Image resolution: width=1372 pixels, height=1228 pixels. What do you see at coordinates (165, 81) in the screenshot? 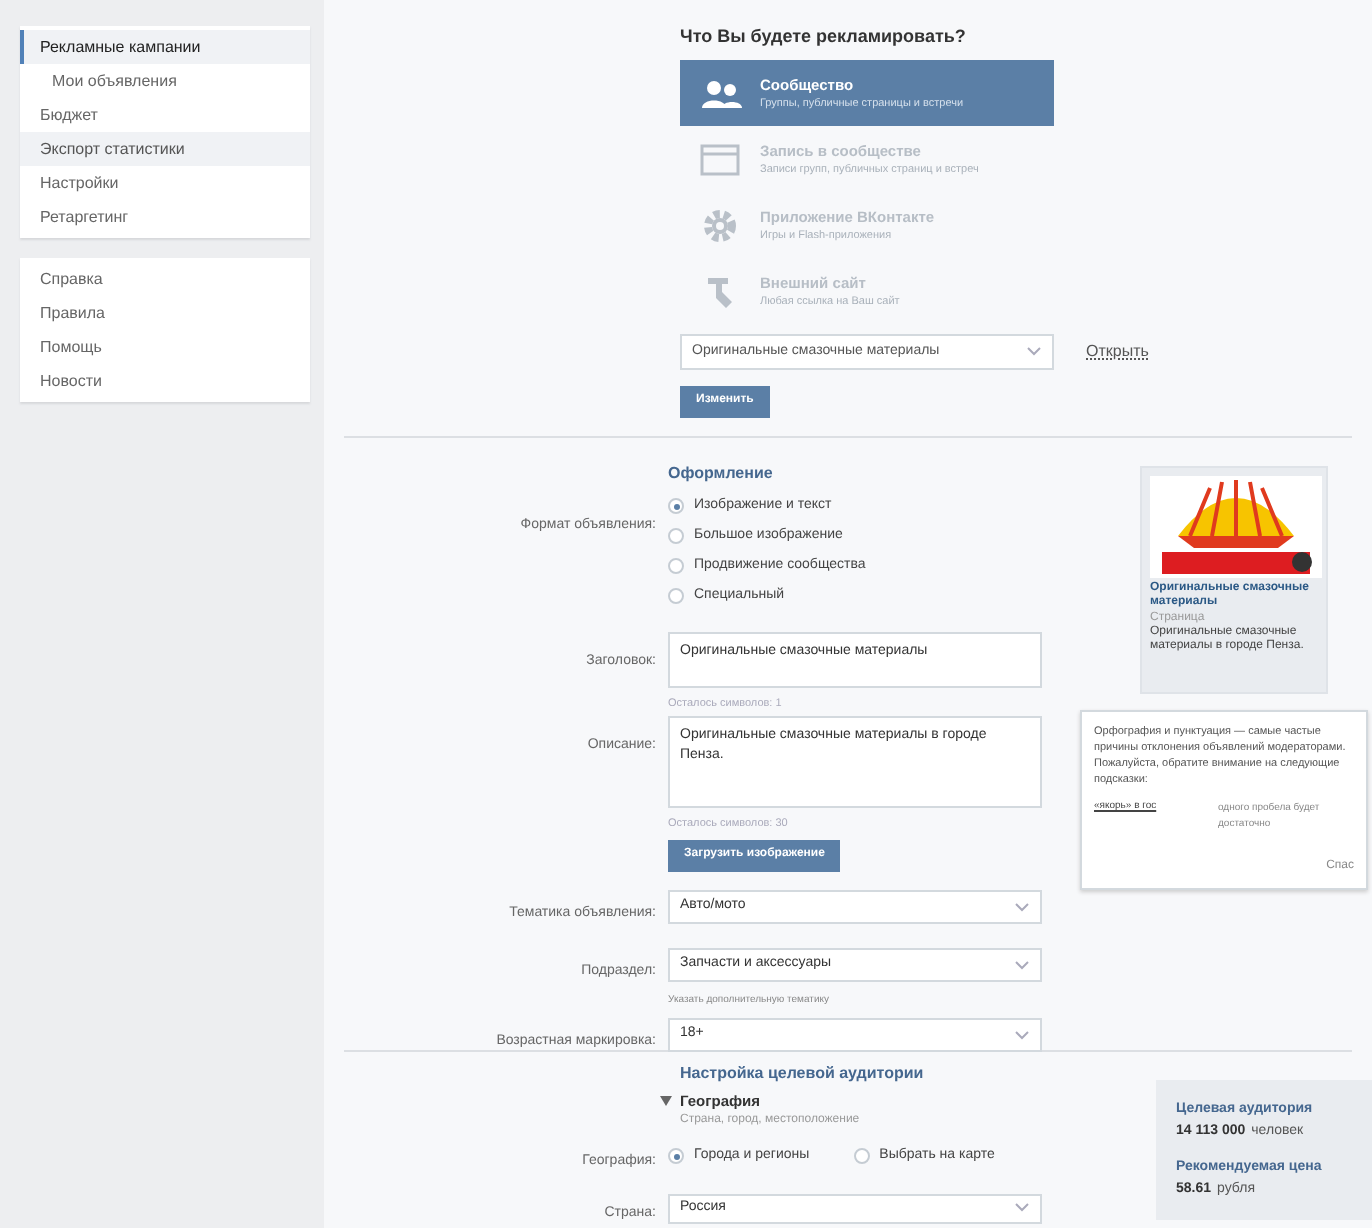
I see `sidebar-item: Мои объявления` at bounding box center [165, 81].